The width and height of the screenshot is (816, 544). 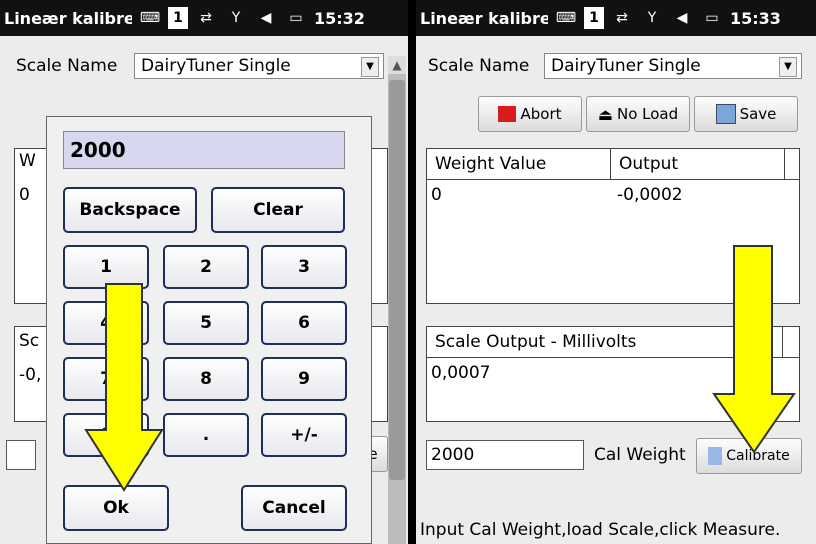 I want to click on save-icon, so click(x=725, y=114).